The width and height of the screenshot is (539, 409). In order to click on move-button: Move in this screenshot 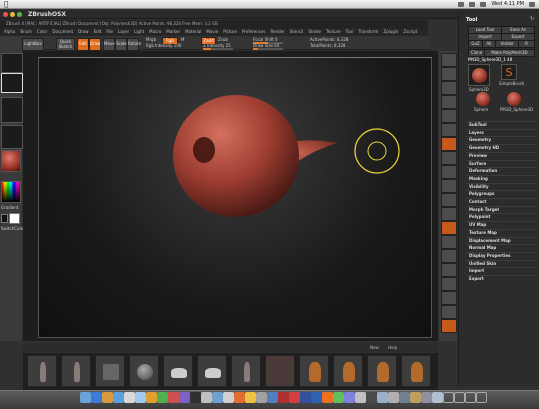, I will do `click(109, 44)`.